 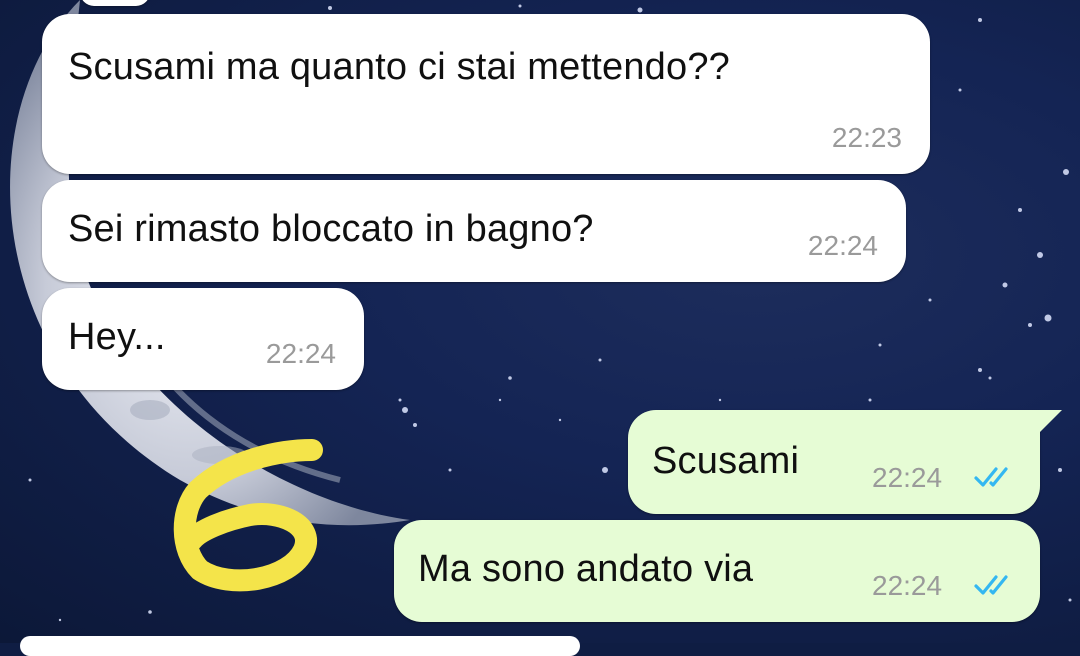 I want to click on hand-drawn-six-doodle, so click(x=248, y=515).